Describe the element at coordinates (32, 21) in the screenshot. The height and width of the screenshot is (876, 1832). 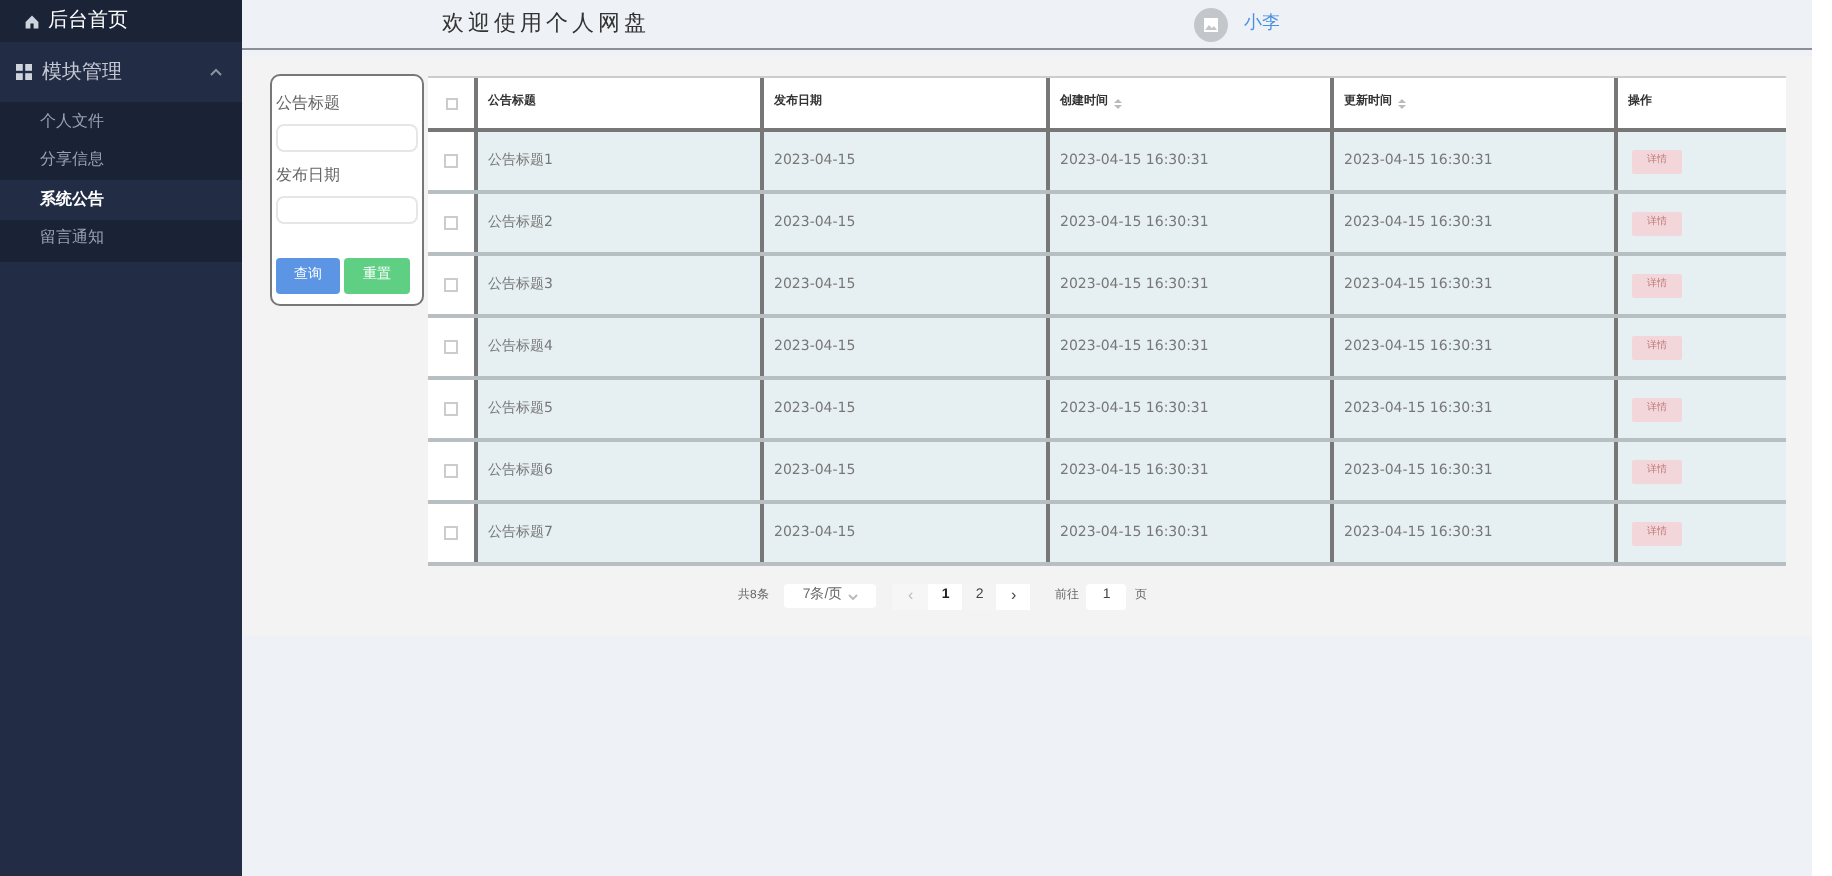
I see `home-icon` at that location.